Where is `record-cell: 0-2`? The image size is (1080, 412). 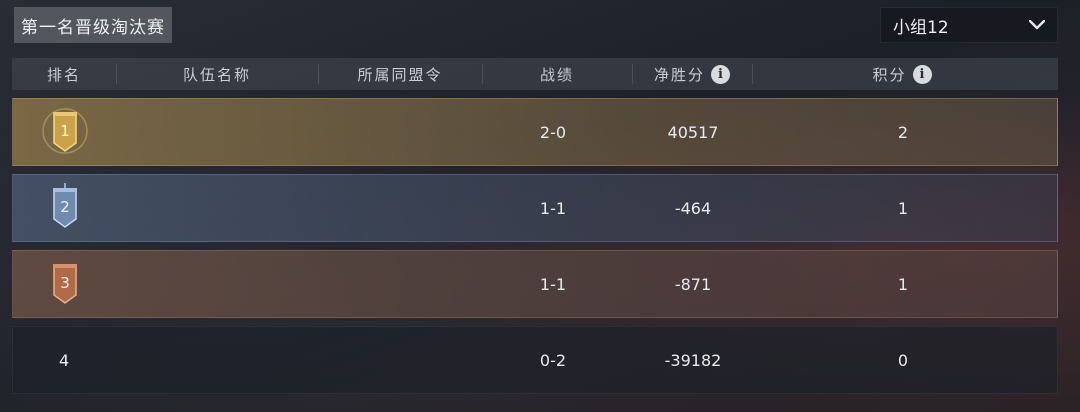 record-cell: 0-2 is located at coordinates (553, 360).